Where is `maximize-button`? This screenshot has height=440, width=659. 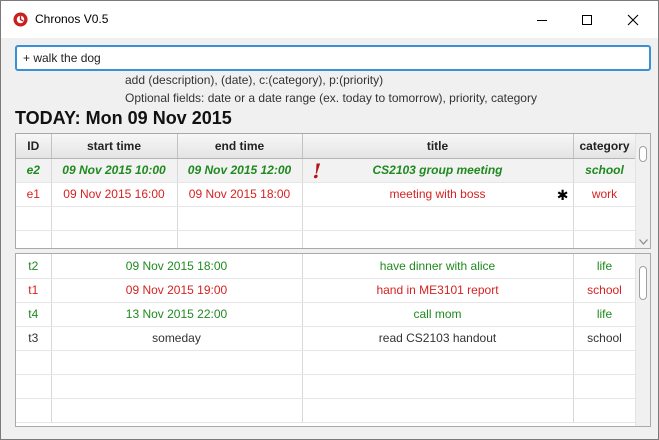 maximize-button is located at coordinates (587, 19).